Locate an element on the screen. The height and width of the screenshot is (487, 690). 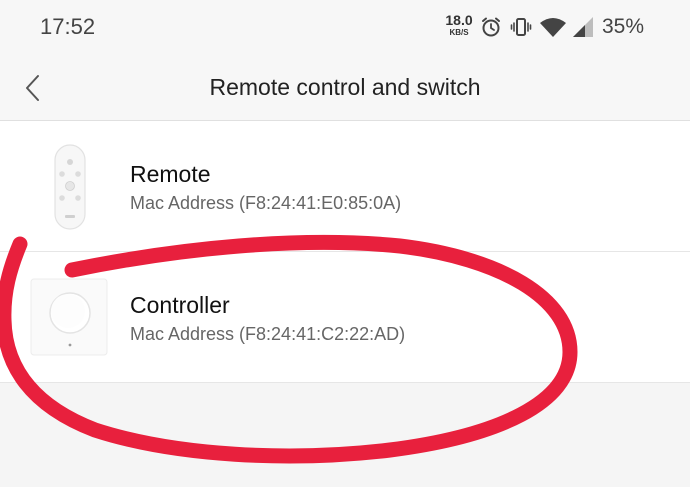
wifi-icon is located at coordinates (553, 27).